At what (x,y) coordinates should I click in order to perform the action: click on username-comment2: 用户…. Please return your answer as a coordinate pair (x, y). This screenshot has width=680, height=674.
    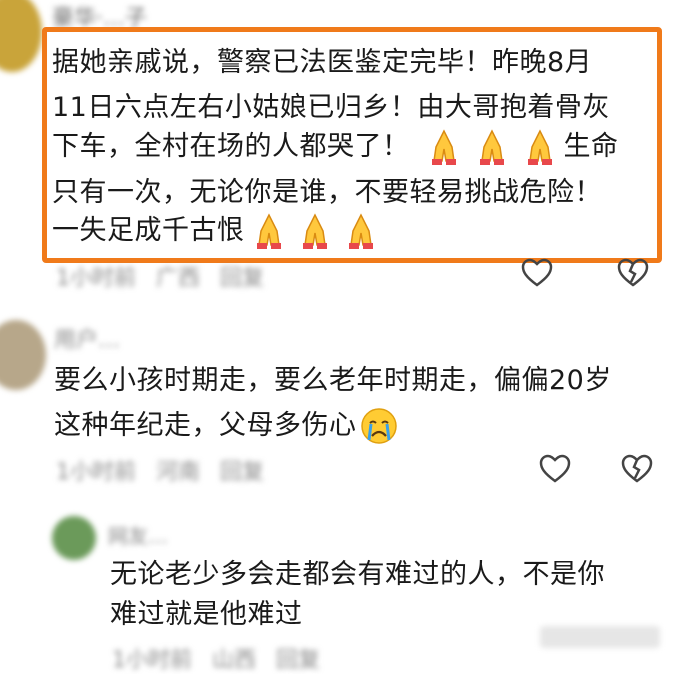
    Looking at the image, I should click on (87, 338).